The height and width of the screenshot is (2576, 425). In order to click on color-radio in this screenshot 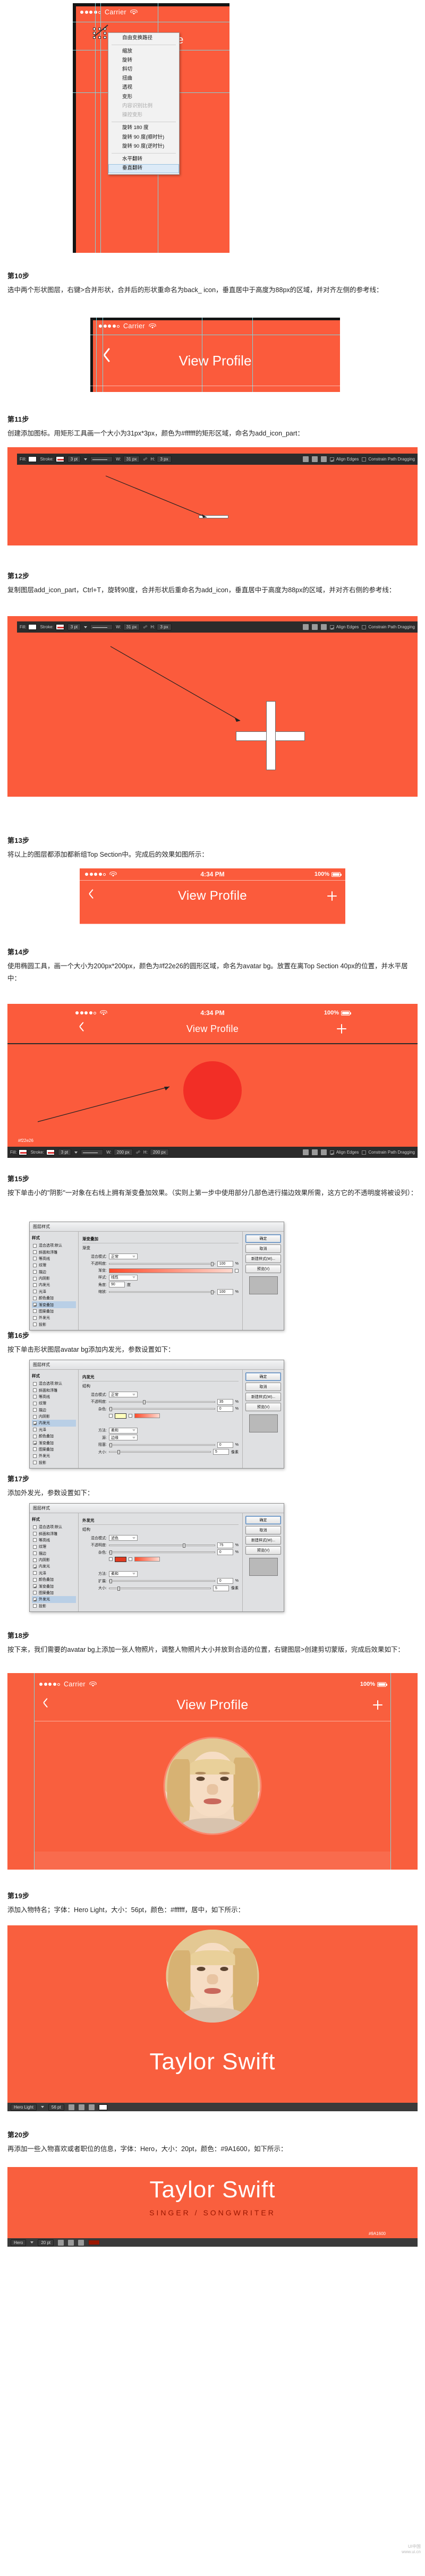, I will do `click(111, 1559)`.